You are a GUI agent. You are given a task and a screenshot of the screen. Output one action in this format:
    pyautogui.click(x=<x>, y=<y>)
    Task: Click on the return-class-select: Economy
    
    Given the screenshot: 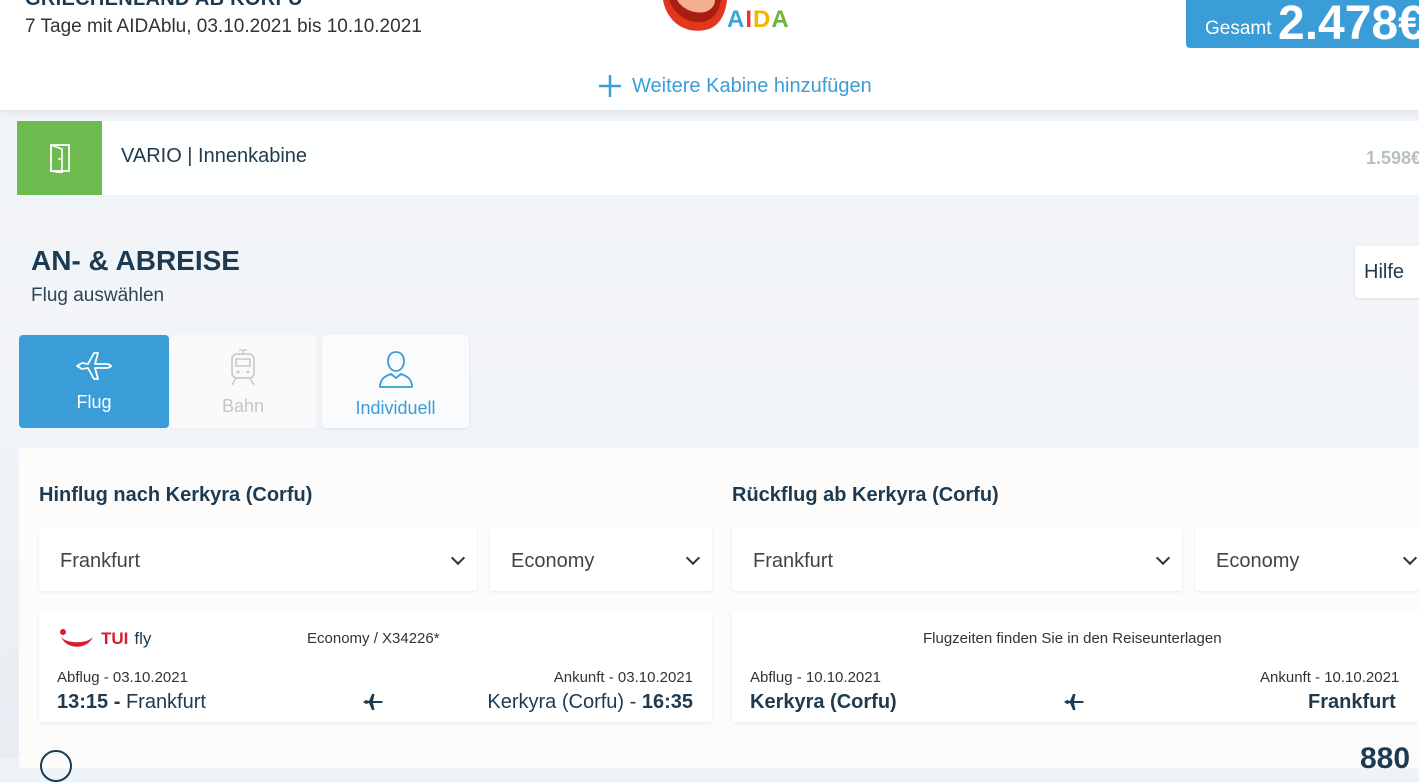 What is the action you would take?
    pyautogui.click(x=1307, y=559)
    